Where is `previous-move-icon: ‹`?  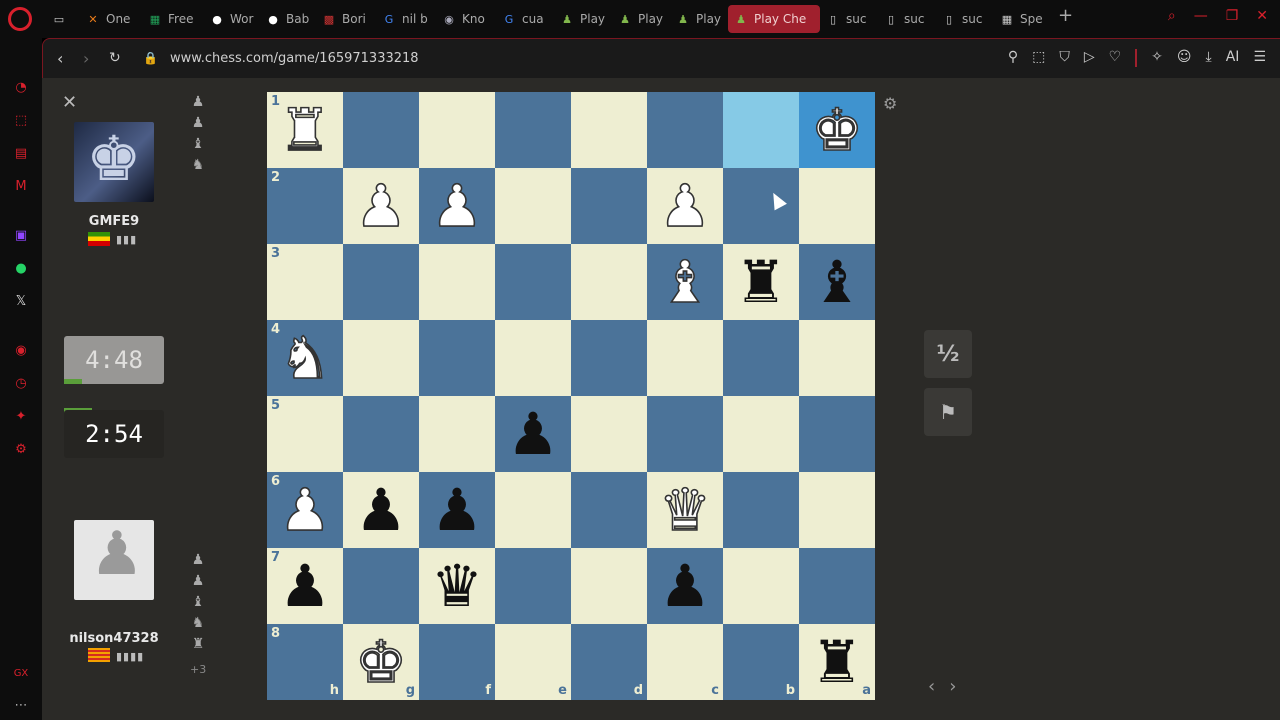
previous-move-icon: ‹ is located at coordinates (931, 686).